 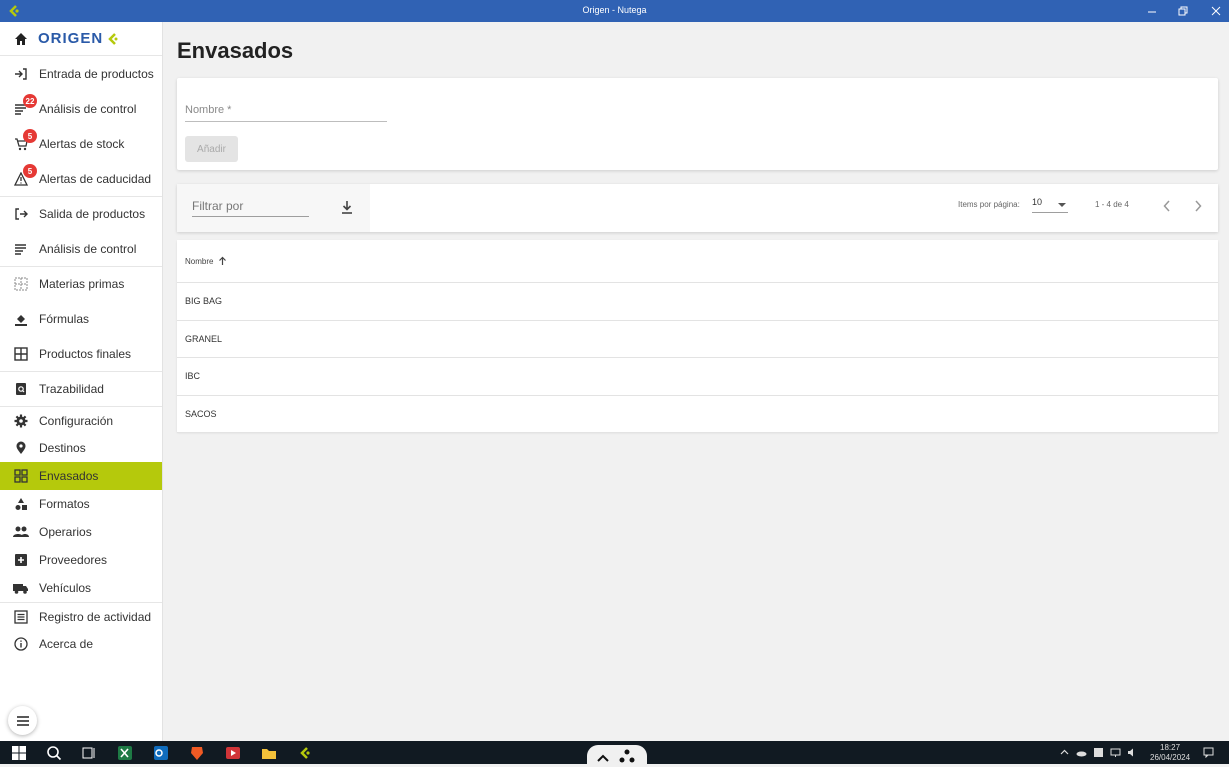 I want to click on previous-page-button, so click(x=1167, y=206).